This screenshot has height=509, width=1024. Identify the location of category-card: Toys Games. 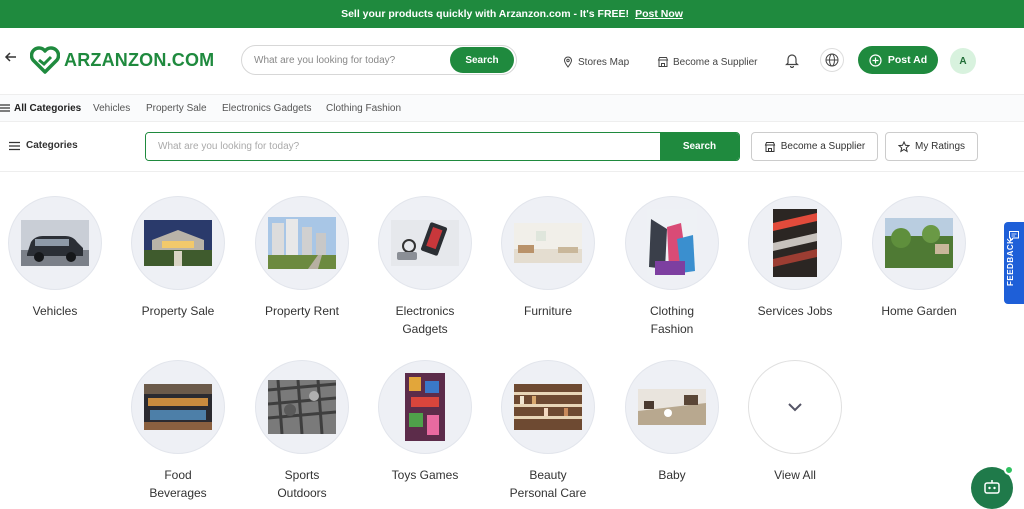
(425, 422).